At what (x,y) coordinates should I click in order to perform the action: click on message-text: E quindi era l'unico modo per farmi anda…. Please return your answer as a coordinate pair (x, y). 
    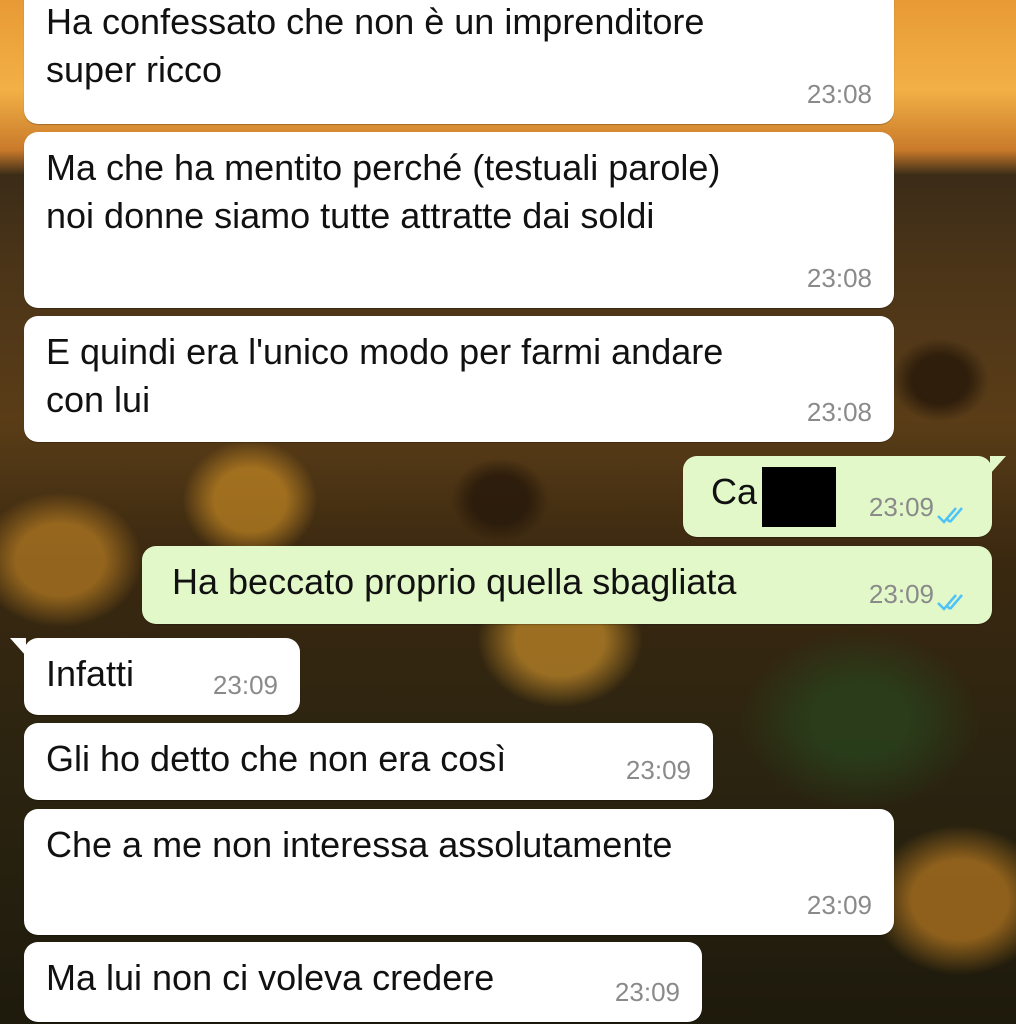
    Looking at the image, I should click on (385, 375).